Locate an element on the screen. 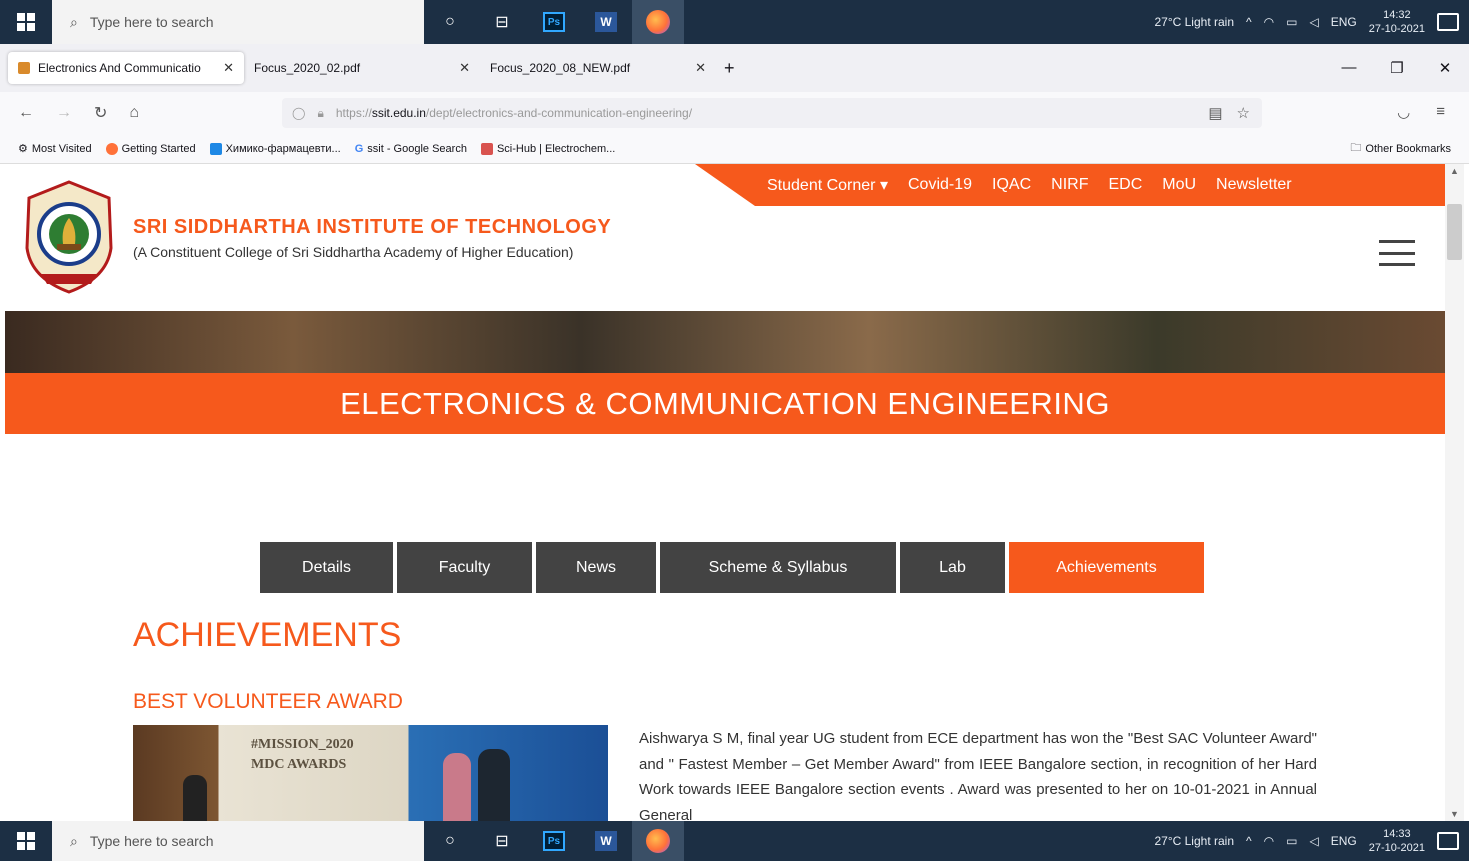 This screenshot has height=861, width=1469. nav-student-corner: Student Corner ▾ is located at coordinates (827, 185).